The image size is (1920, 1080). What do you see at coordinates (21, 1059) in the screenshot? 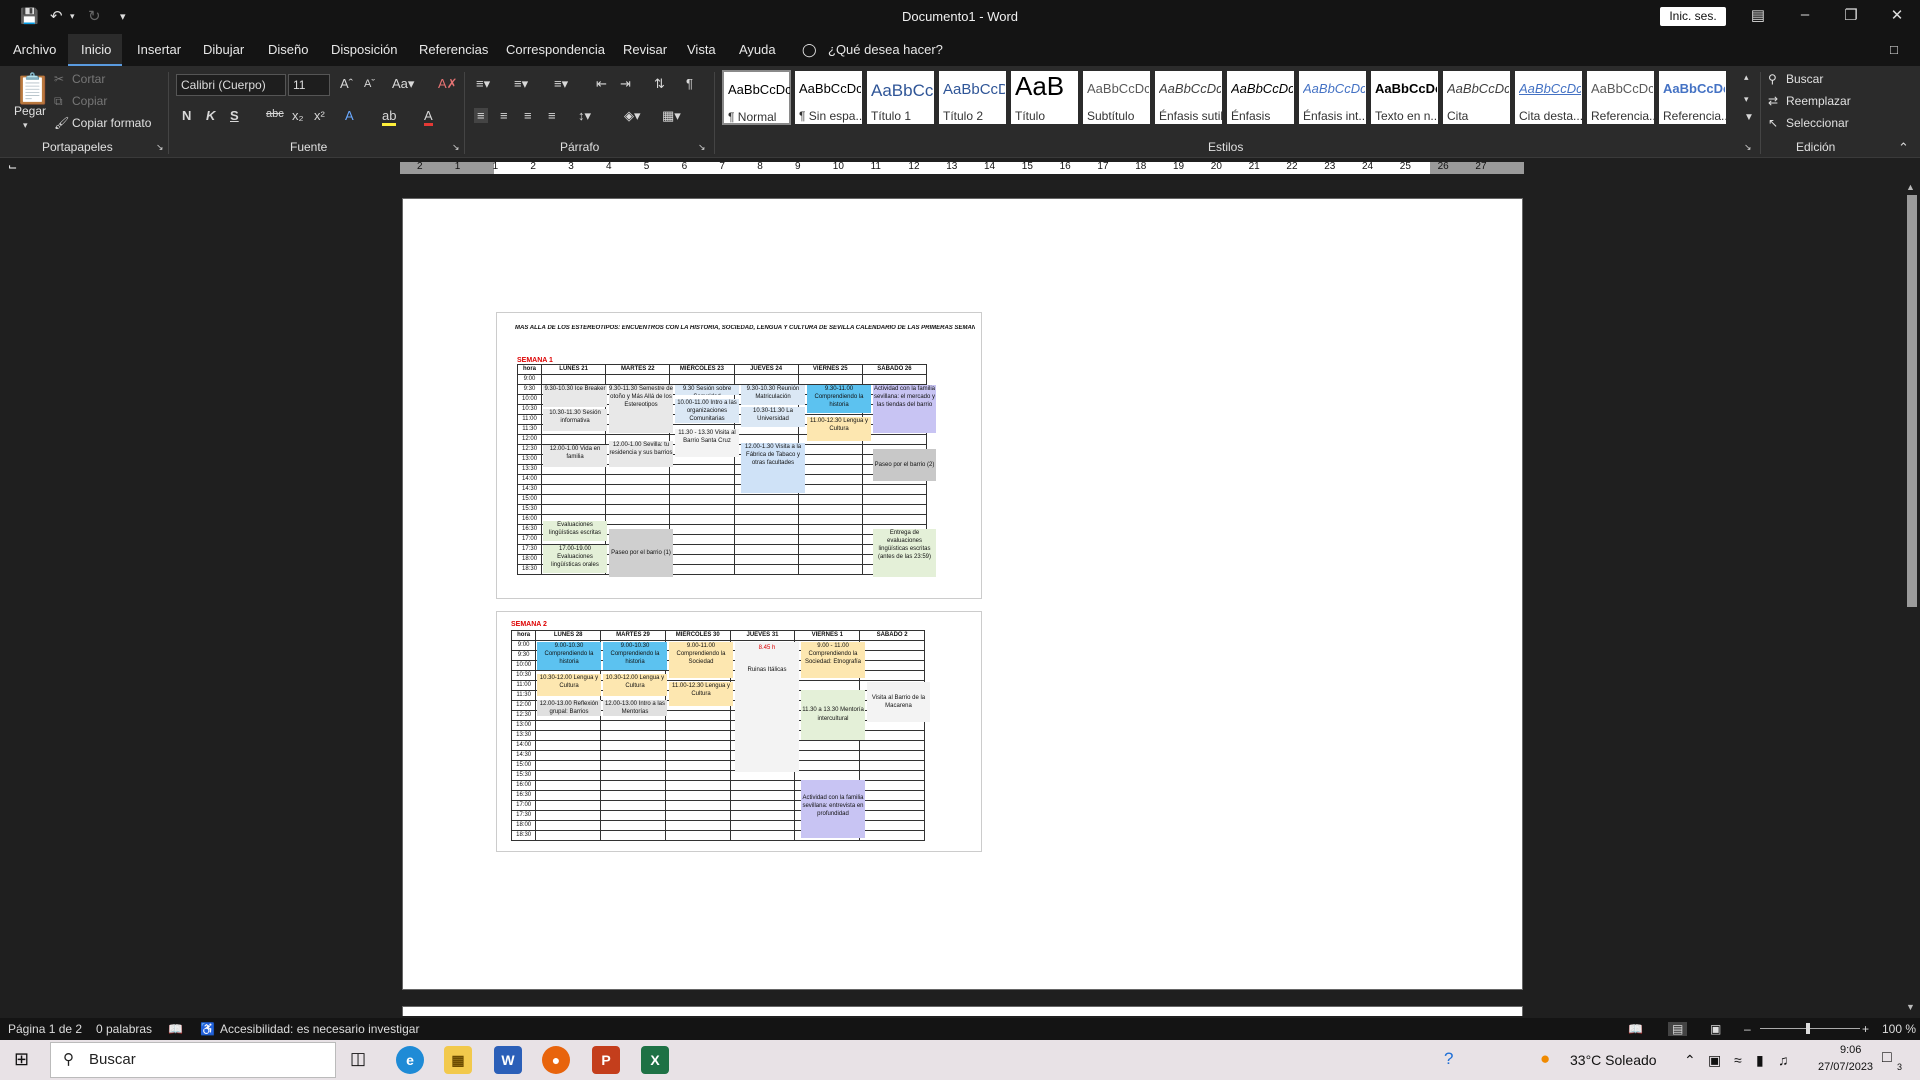
I see `windows-start-icon: ⊞` at bounding box center [21, 1059].